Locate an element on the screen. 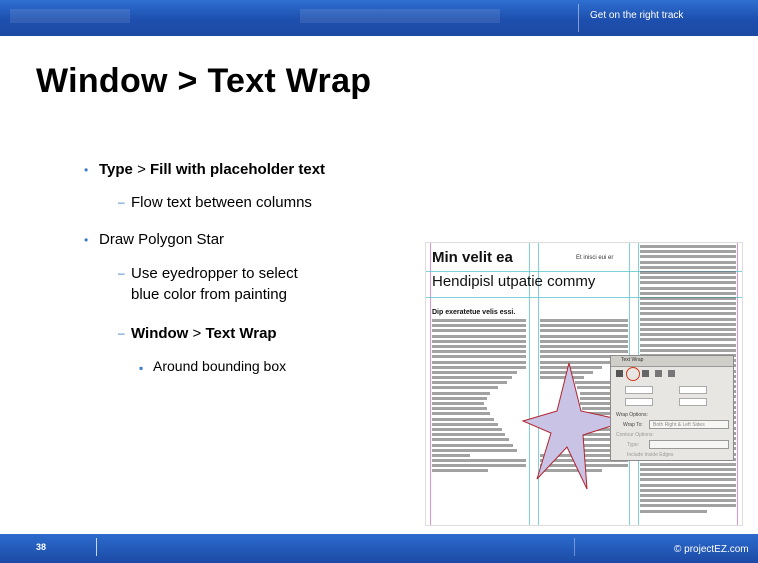 This screenshot has height=563, width=758. wrap-to-label: Wrap To: is located at coordinates (633, 425).